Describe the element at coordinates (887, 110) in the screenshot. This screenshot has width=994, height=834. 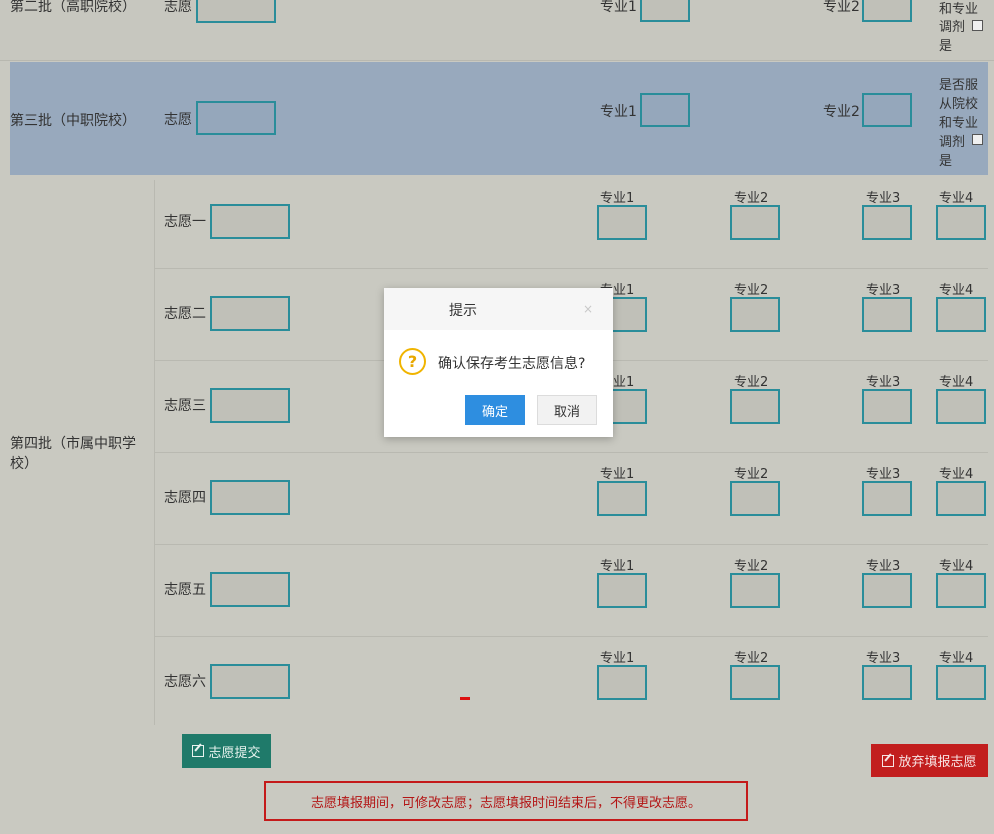
I see `batch-3-major2-input` at that location.